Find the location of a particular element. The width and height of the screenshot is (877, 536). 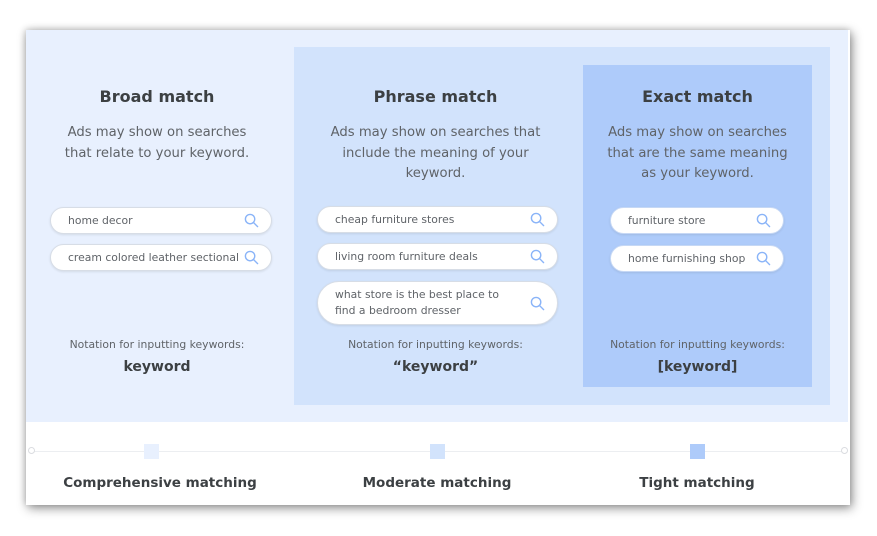

search-example: furniture store is located at coordinates (697, 220).